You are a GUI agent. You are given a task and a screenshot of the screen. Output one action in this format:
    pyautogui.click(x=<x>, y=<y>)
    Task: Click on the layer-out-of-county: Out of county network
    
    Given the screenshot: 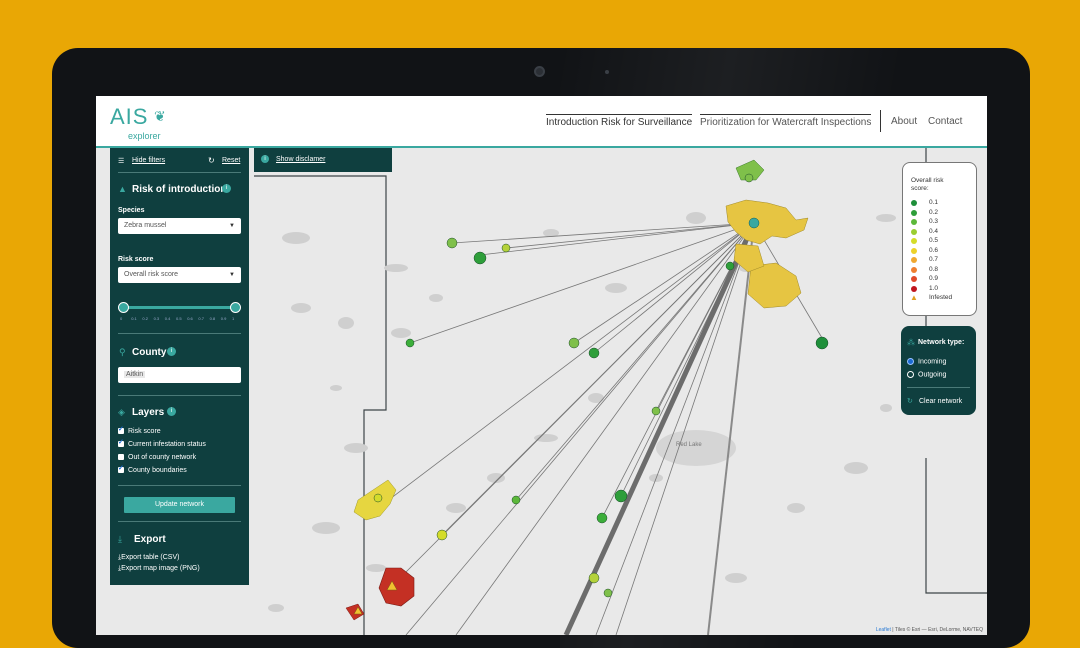 What is the action you would take?
    pyautogui.click(x=157, y=457)
    